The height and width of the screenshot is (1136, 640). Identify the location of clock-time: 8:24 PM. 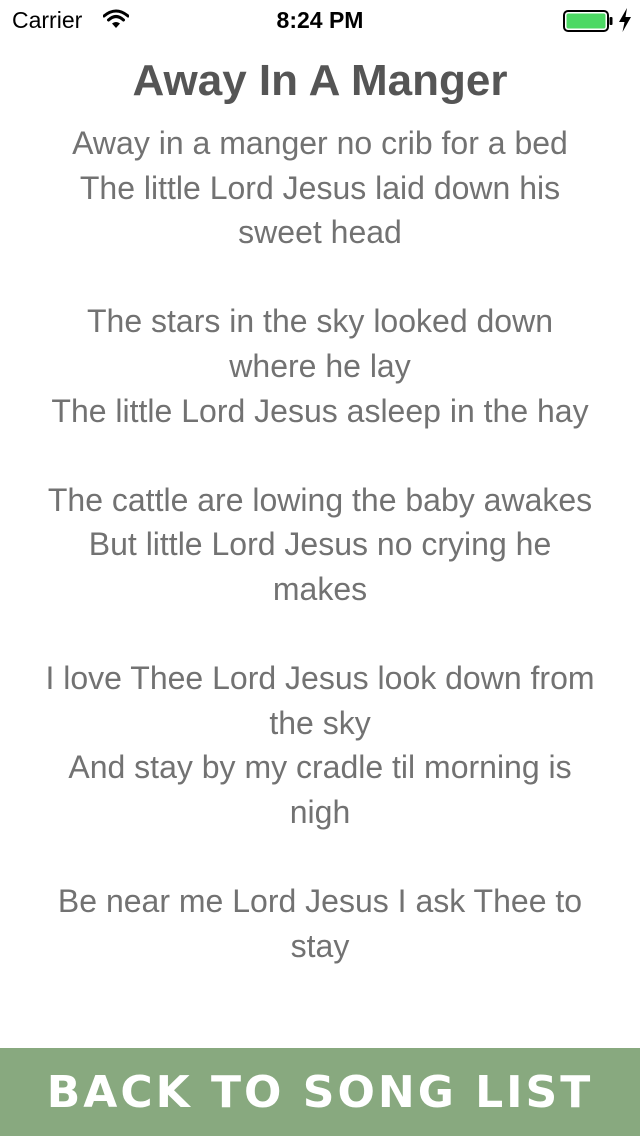
(320, 20).